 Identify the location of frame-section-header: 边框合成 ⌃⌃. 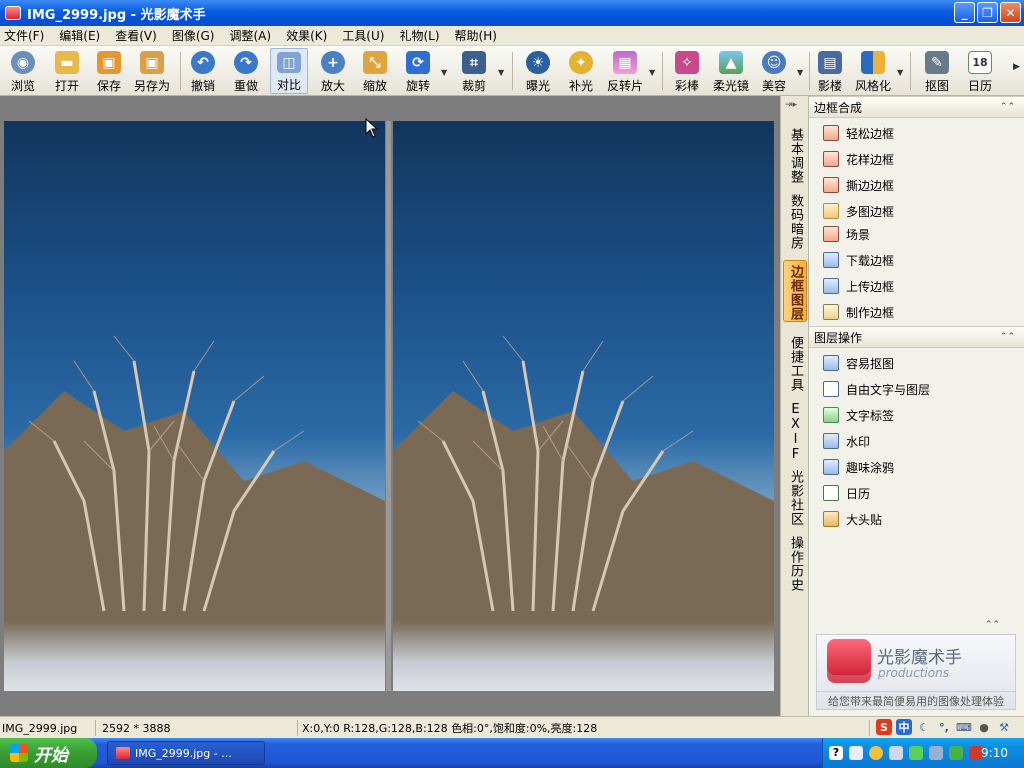
(916, 107).